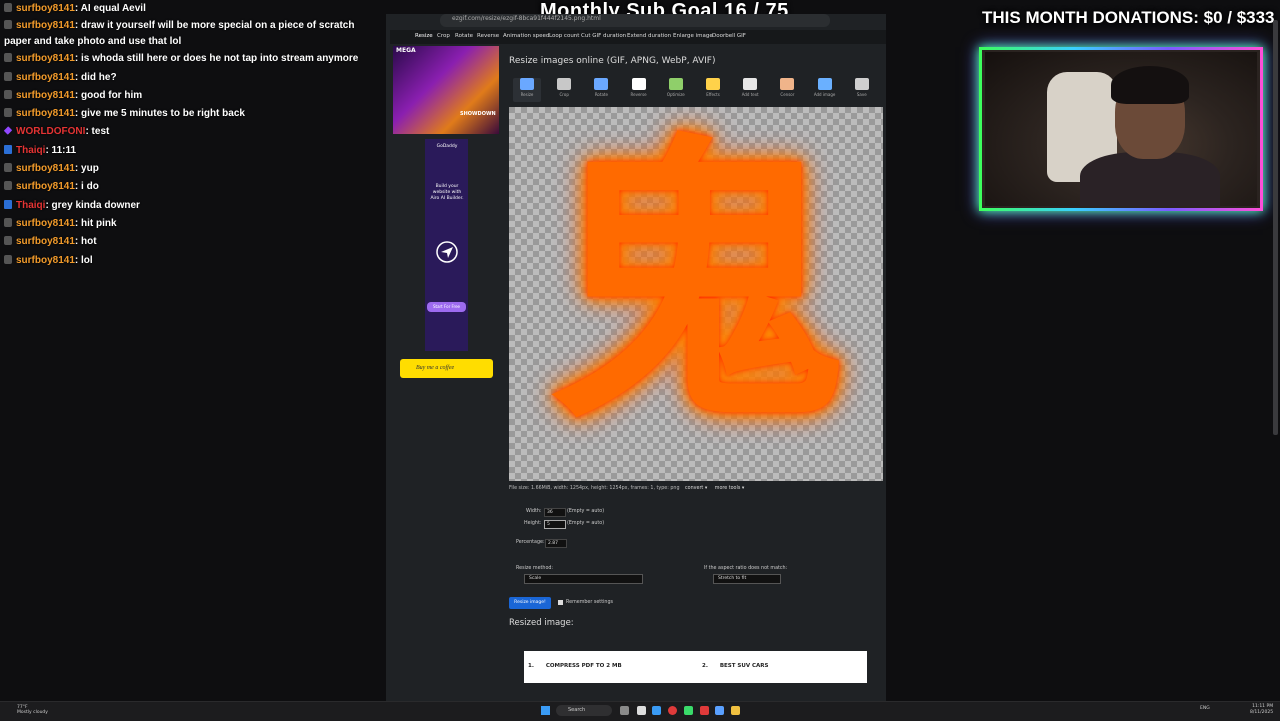 Image resolution: width=1280 pixels, height=721 pixels. I want to click on chat-username: WORLDOFONI, so click(50, 131).